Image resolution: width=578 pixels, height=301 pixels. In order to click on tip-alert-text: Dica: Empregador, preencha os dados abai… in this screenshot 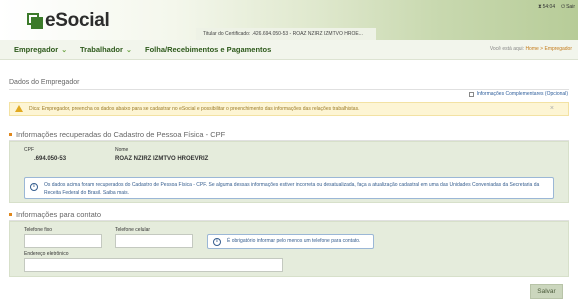, I will do `click(194, 109)`.